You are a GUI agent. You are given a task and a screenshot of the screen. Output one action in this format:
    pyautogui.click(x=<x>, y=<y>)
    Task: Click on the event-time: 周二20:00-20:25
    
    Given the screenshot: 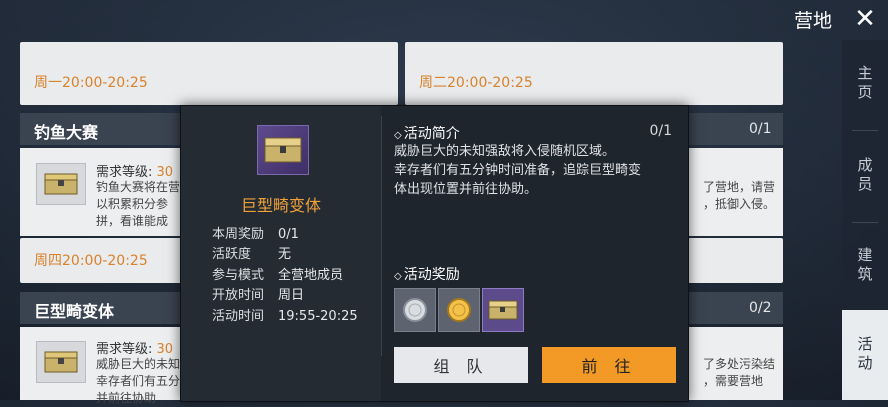 What is the action you would take?
    pyautogui.click(x=476, y=83)
    